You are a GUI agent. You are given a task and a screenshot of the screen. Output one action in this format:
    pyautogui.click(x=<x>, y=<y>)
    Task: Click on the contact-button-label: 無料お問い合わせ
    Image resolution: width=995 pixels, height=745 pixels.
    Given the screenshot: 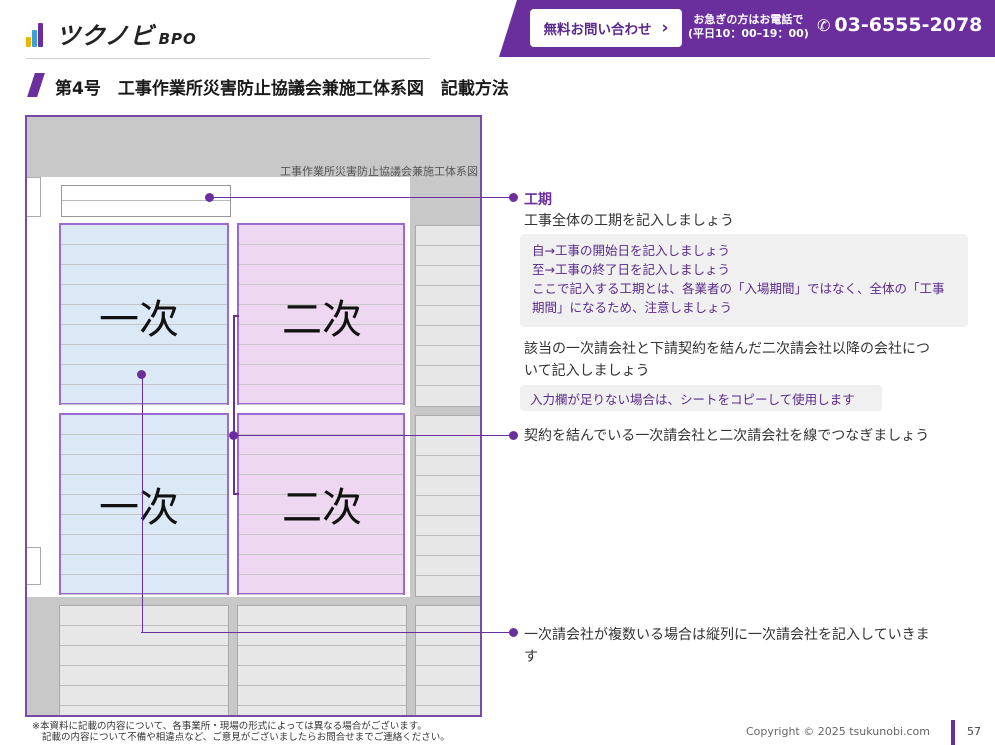 What is the action you would take?
    pyautogui.click(x=597, y=30)
    